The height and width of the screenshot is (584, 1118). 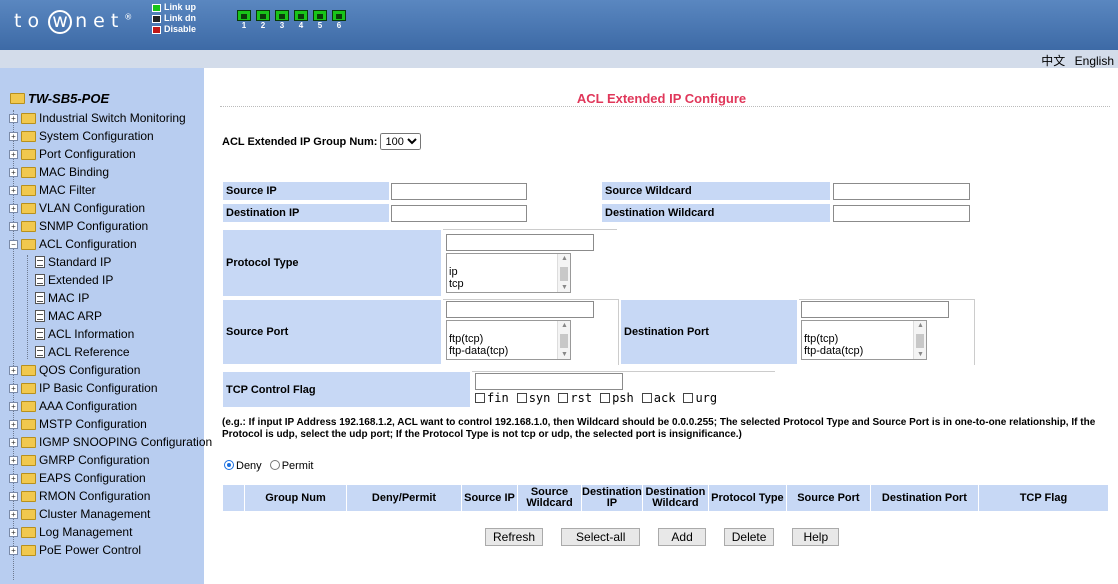 What do you see at coordinates (700, 398) in the screenshot?
I see `flag-urg: urg` at bounding box center [700, 398].